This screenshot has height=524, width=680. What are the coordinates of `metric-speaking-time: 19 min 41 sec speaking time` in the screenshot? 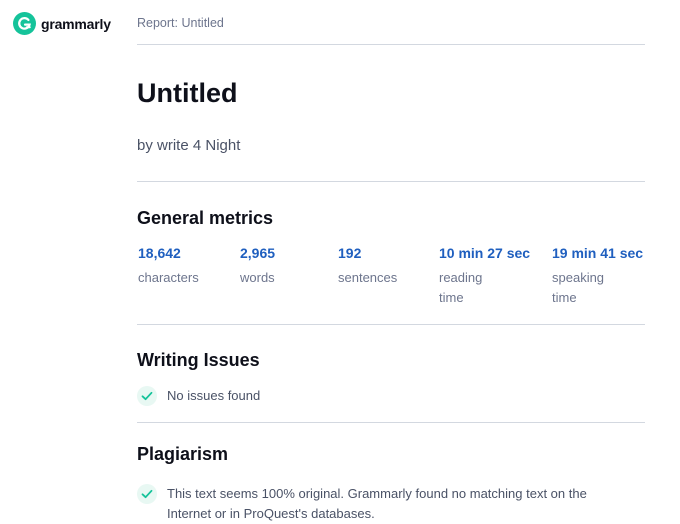 It's located at (597, 276).